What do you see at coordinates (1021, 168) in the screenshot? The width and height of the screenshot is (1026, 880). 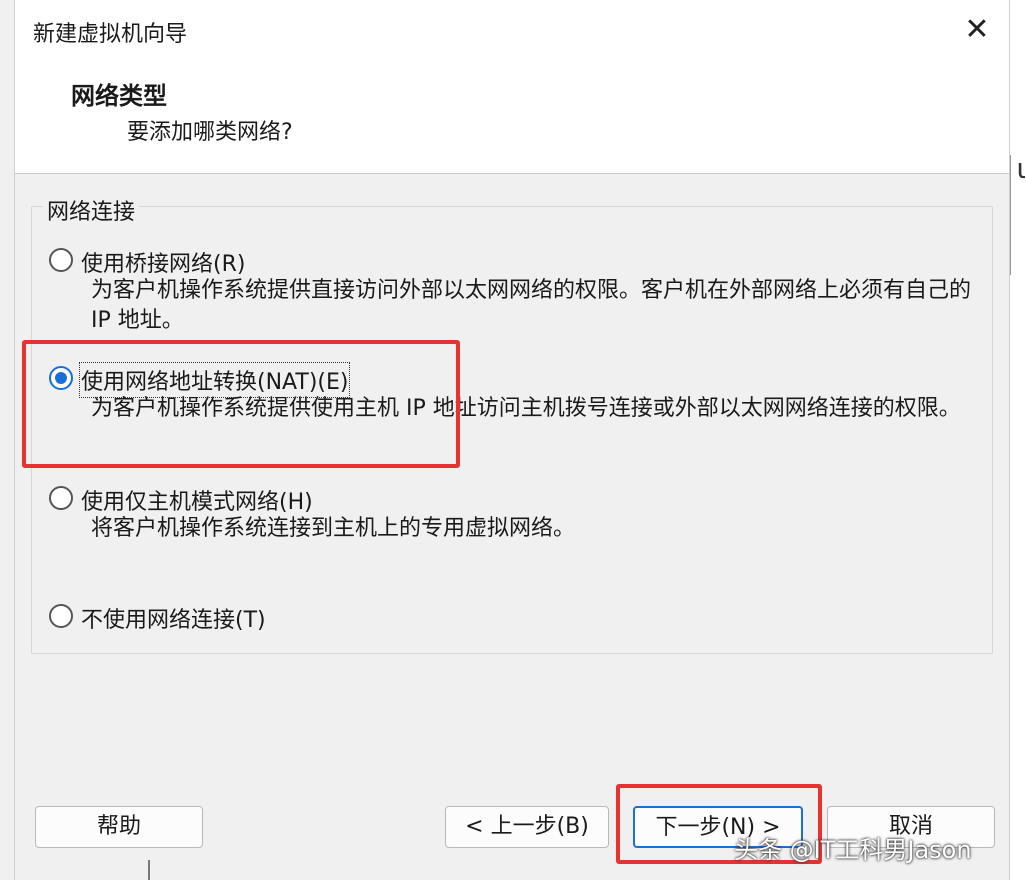 I see `background-glyph: ι` at bounding box center [1021, 168].